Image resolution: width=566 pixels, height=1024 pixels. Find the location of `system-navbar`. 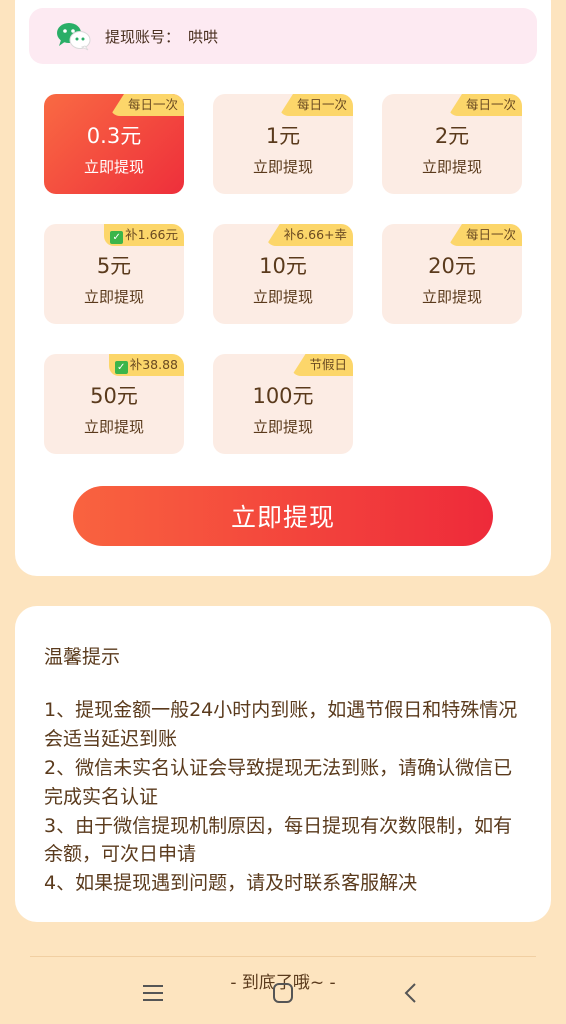

system-navbar is located at coordinates (283, 991).